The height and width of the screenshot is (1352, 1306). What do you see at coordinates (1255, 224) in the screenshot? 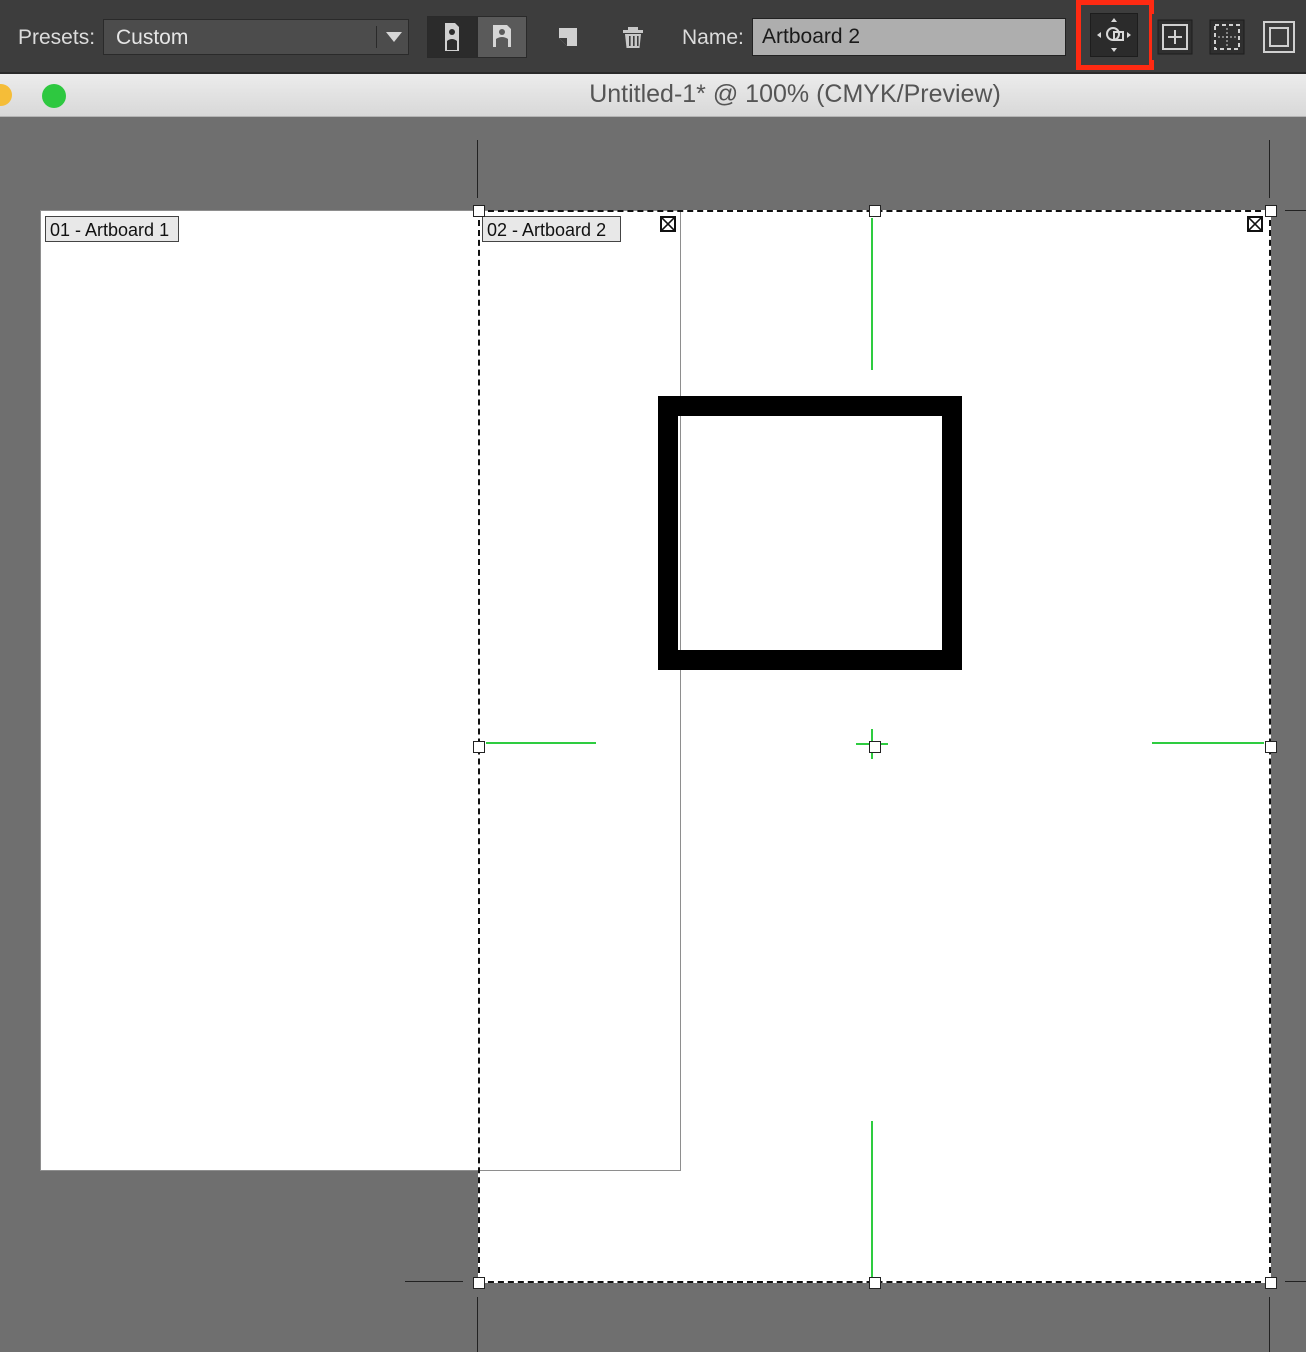
I see `artboard-2-close-icon` at bounding box center [1255, 224].